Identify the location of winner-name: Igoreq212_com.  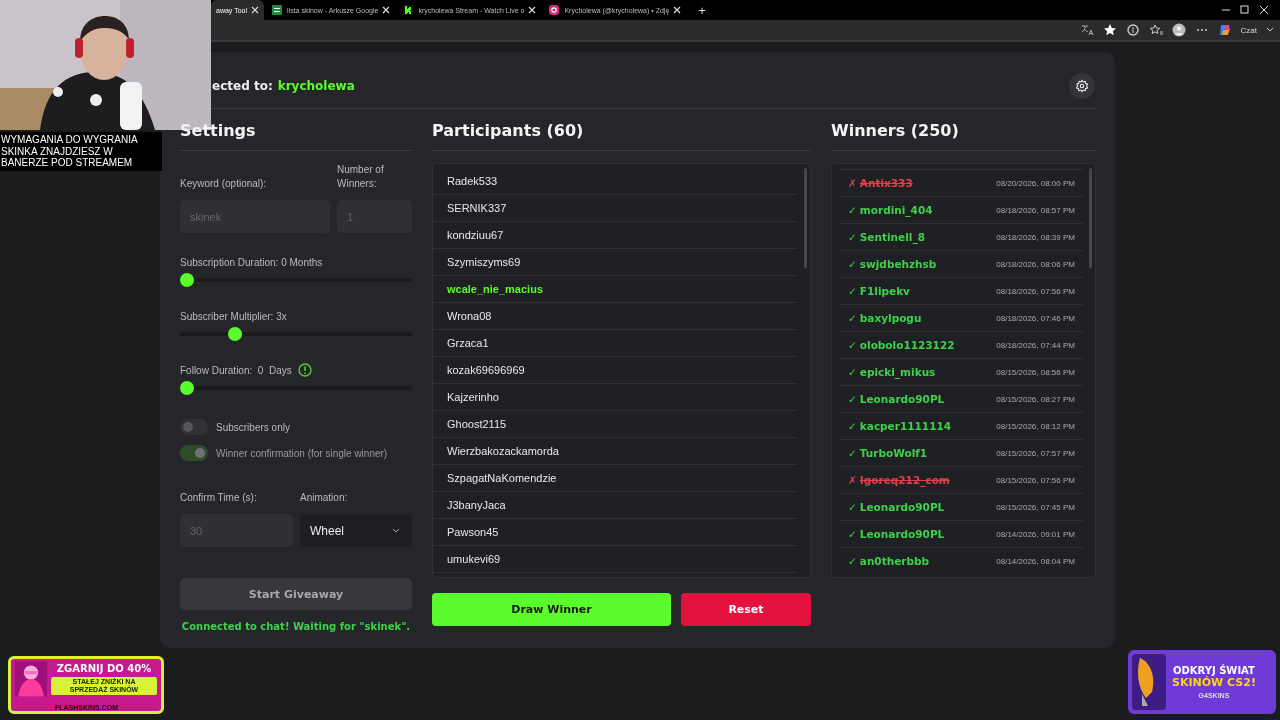
(904, 480).